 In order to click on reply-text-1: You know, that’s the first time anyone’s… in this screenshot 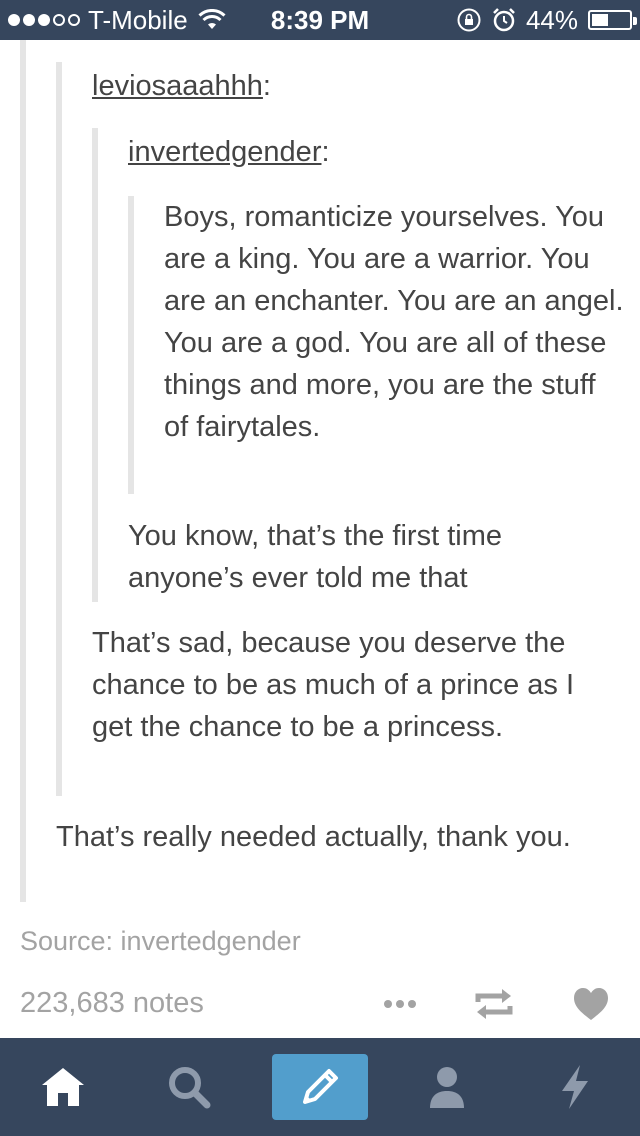, I will do `click(315, 557)`.